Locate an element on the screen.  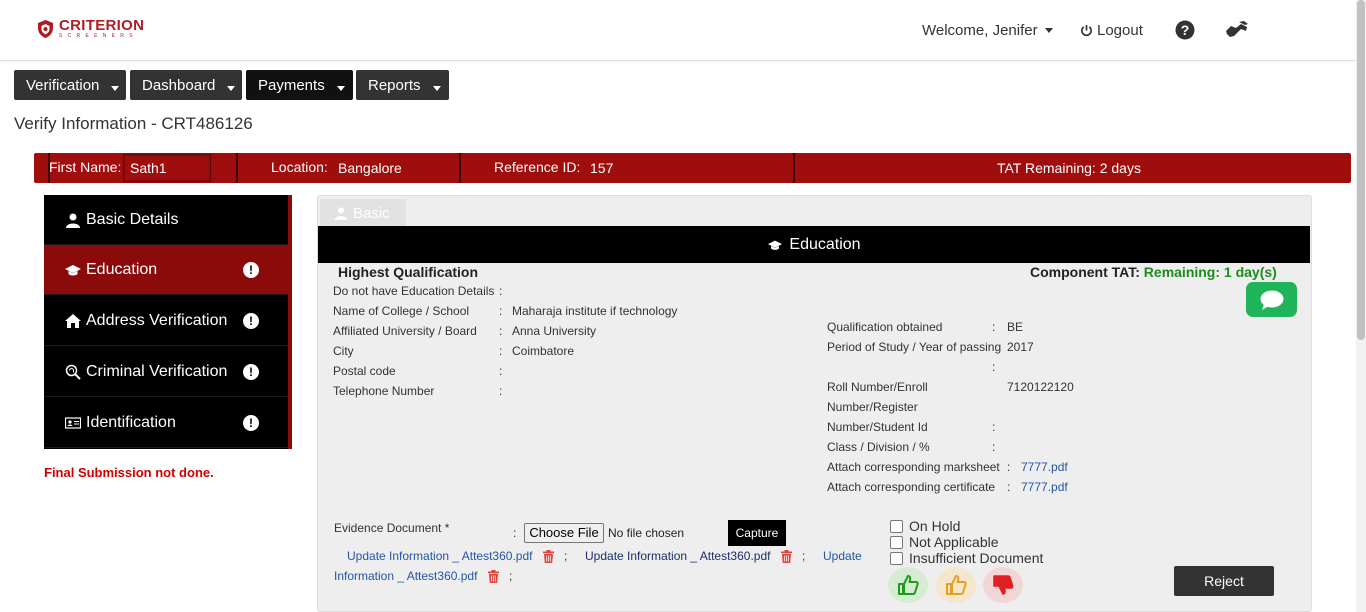
checkbox-insufficient-document: Insufficient Document is located at coordinates (966, 558).